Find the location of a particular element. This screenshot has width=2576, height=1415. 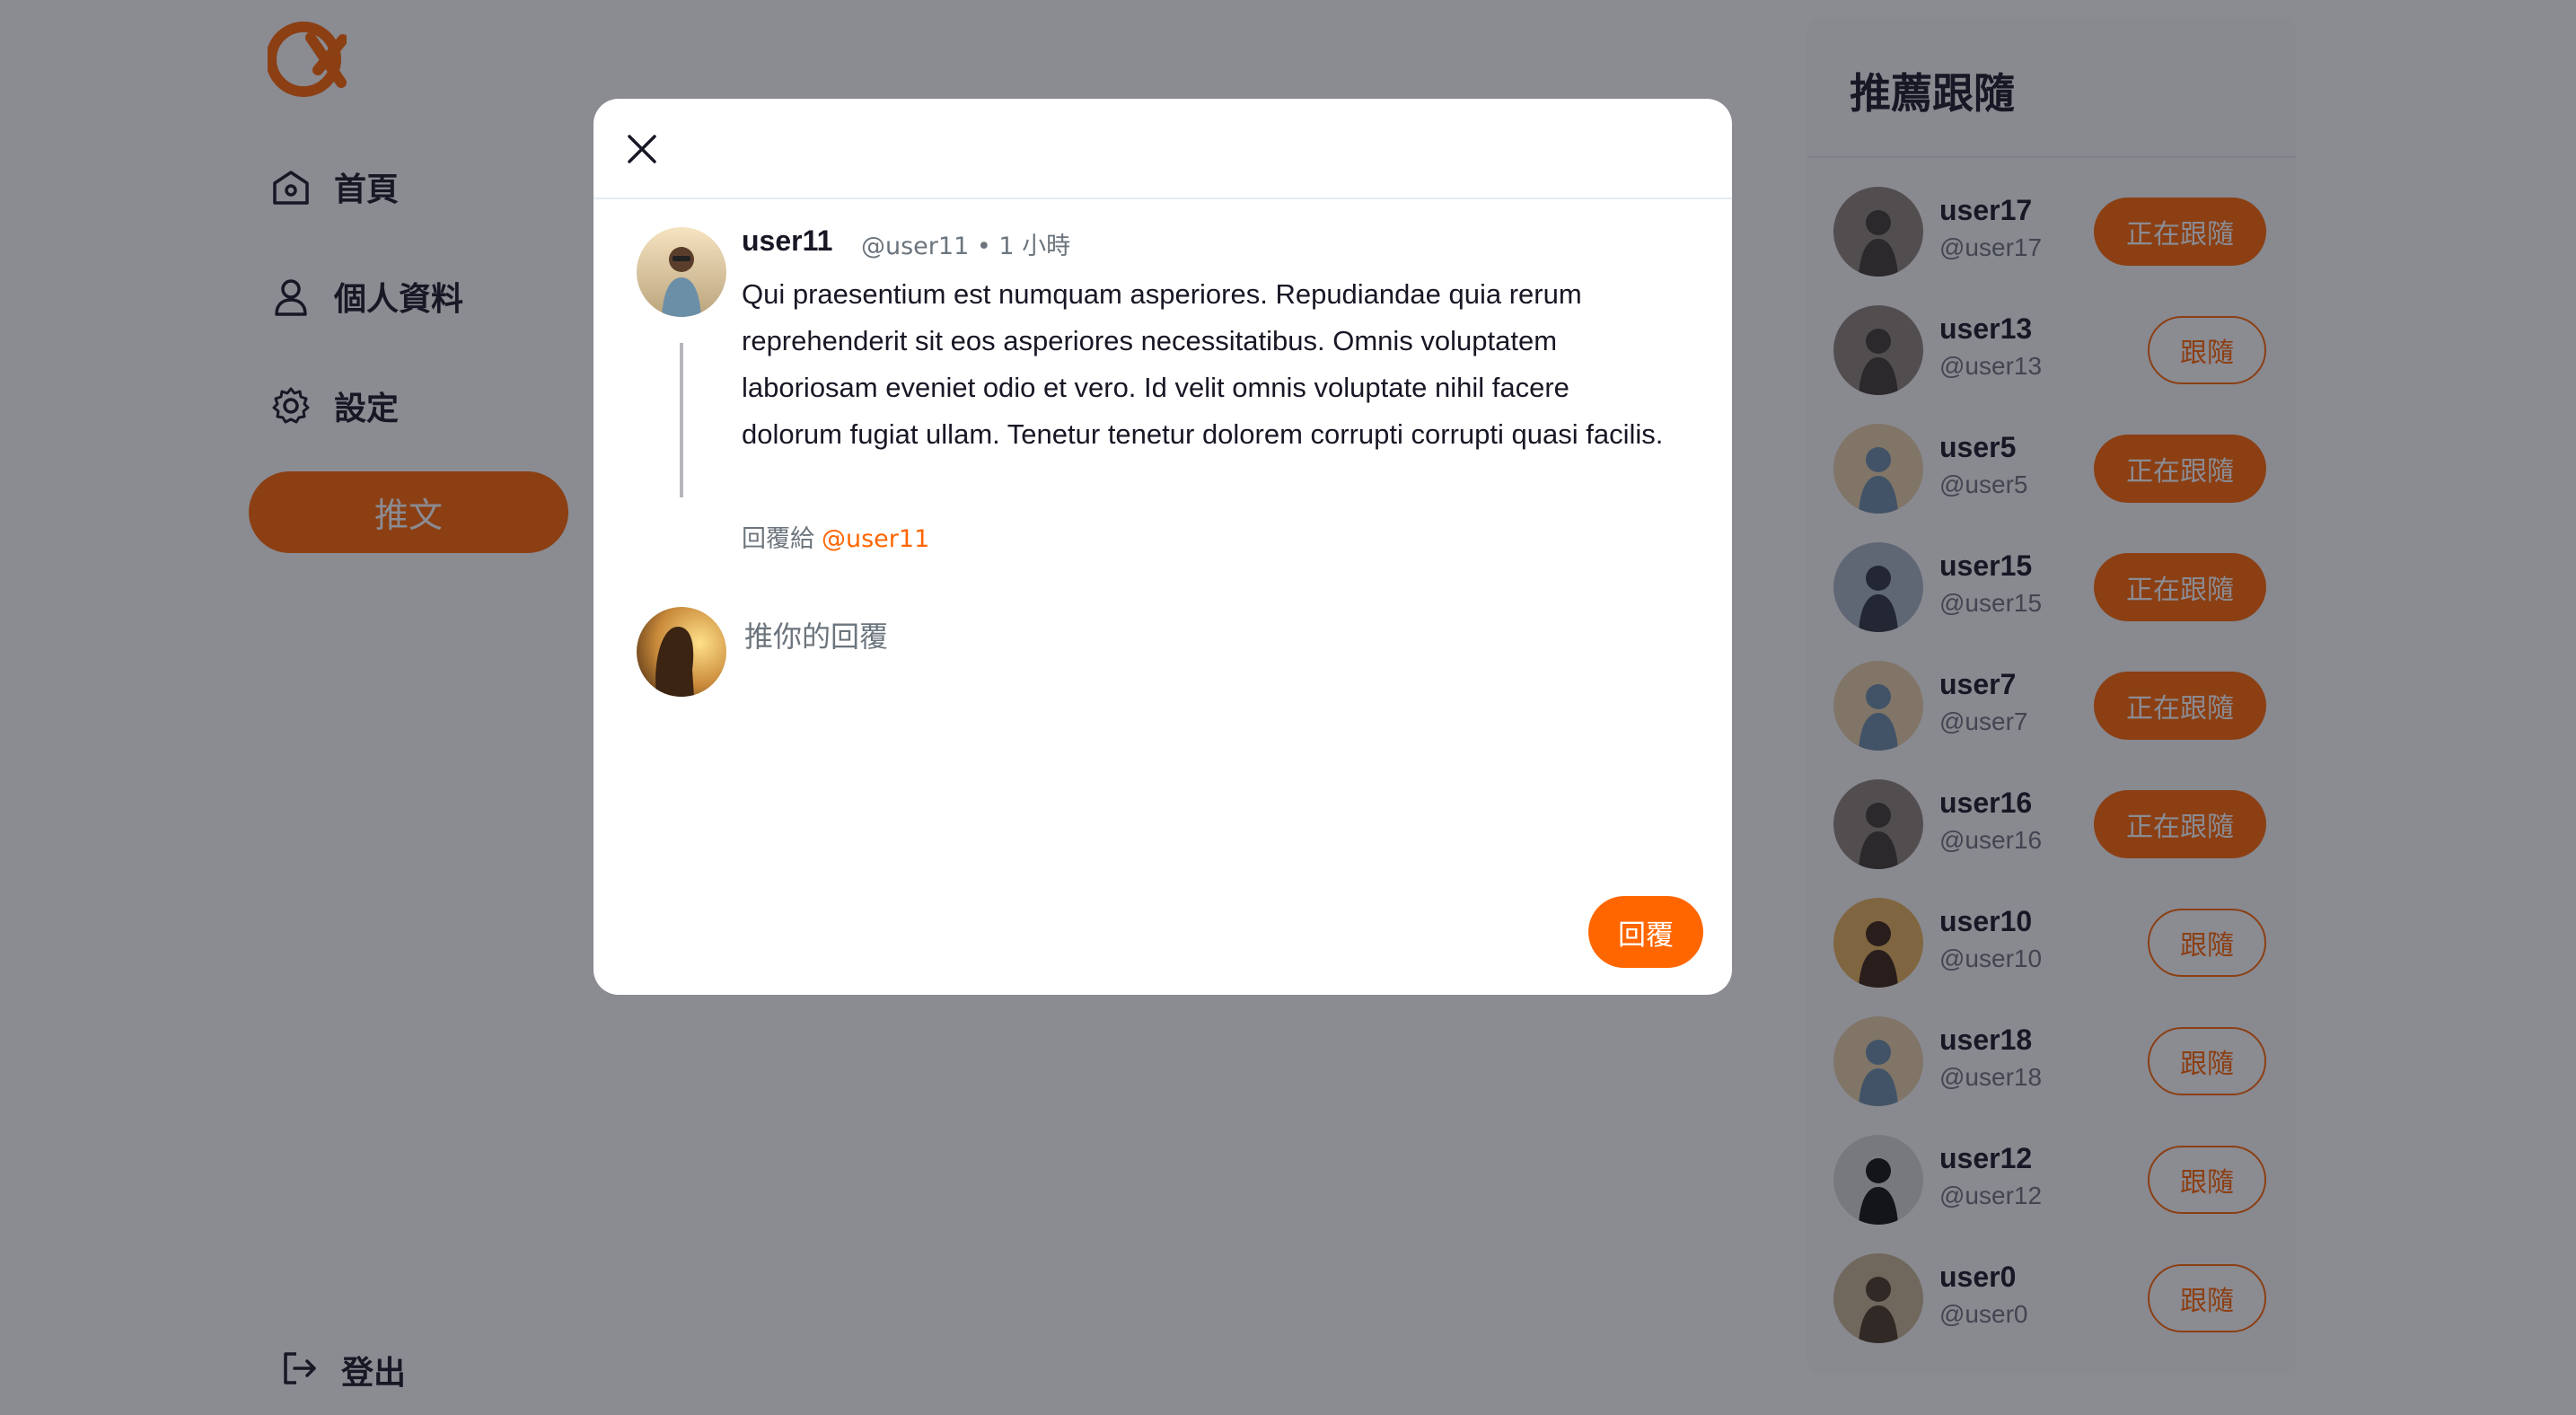

tweet-author-name: user11 is located at coordinates (787, 241).